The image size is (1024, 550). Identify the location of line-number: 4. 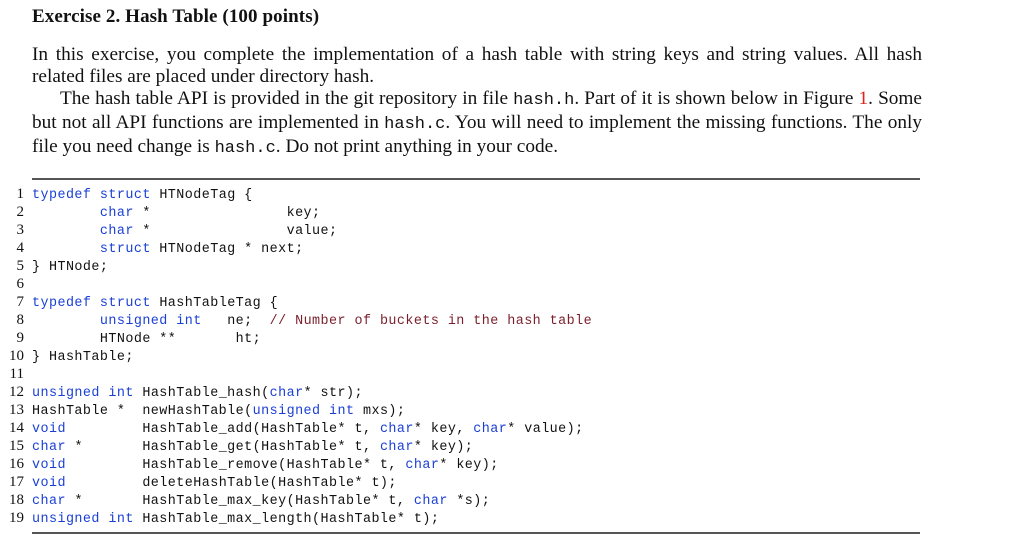
(20, 248).